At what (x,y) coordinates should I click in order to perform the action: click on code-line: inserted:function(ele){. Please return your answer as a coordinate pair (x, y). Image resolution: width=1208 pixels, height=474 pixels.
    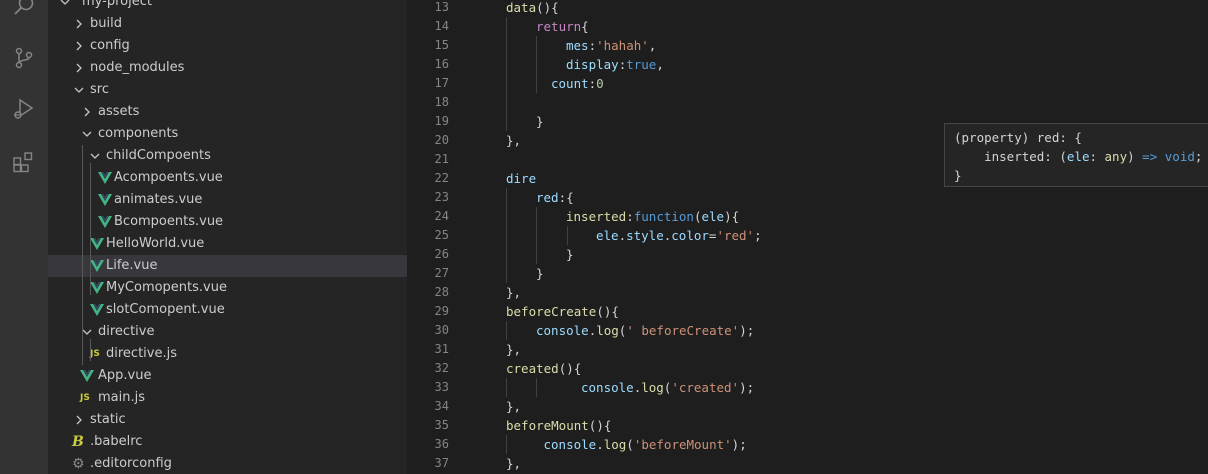
    Looking at the image, I should click on (652, 216).